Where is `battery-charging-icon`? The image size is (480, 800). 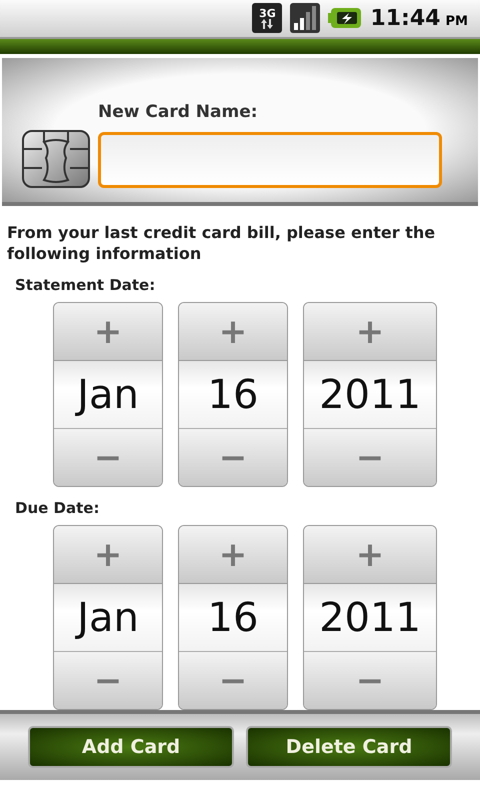
battery-charging-icon is located at coordinates (345, 18).